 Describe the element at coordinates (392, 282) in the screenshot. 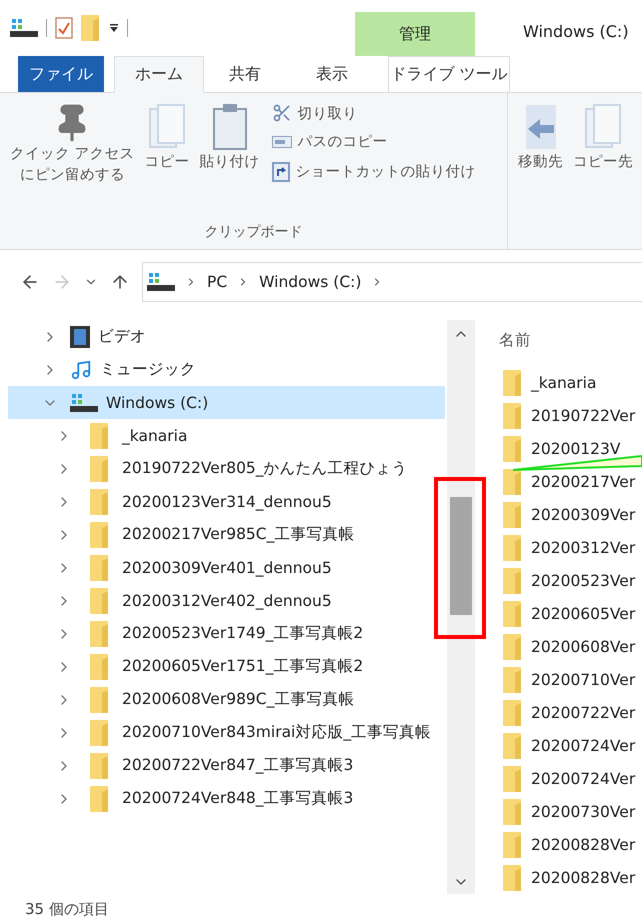

I see `address-bar: PC Windows (C:)` at that location.